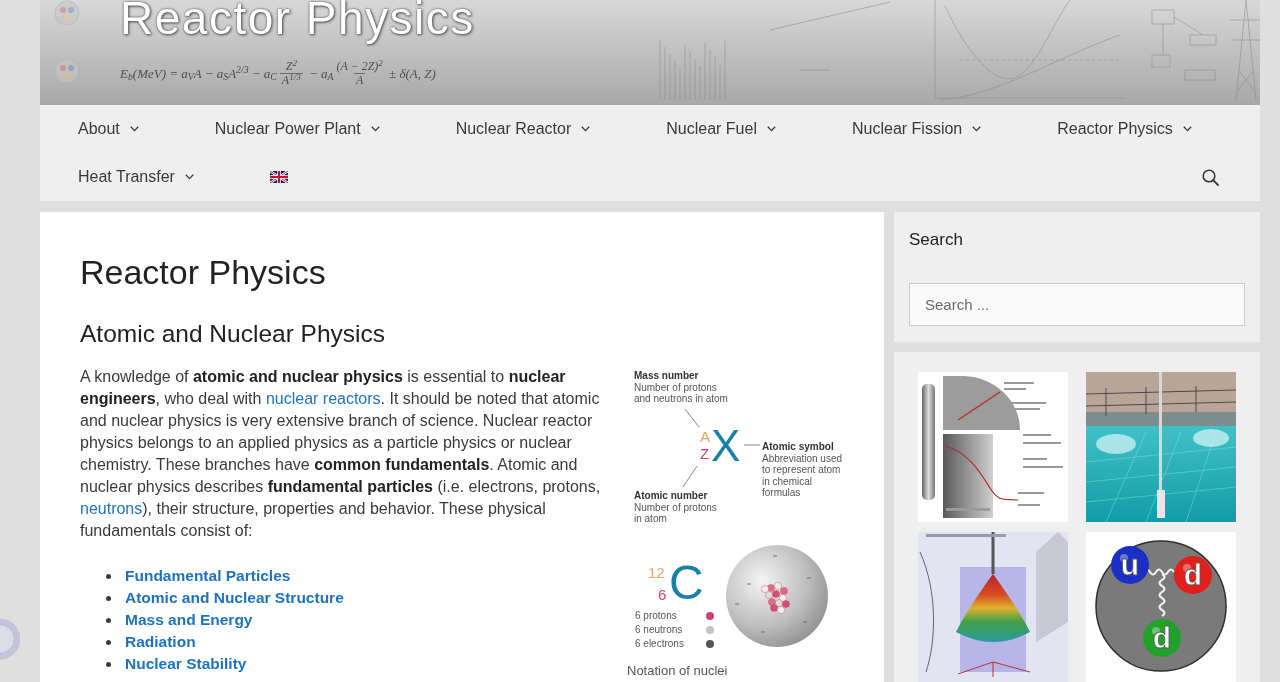 The image size is (1280, 682). Describe the element at coordinates (111, 508) in the screenshot. I see `text-link: neutrons` at that location.